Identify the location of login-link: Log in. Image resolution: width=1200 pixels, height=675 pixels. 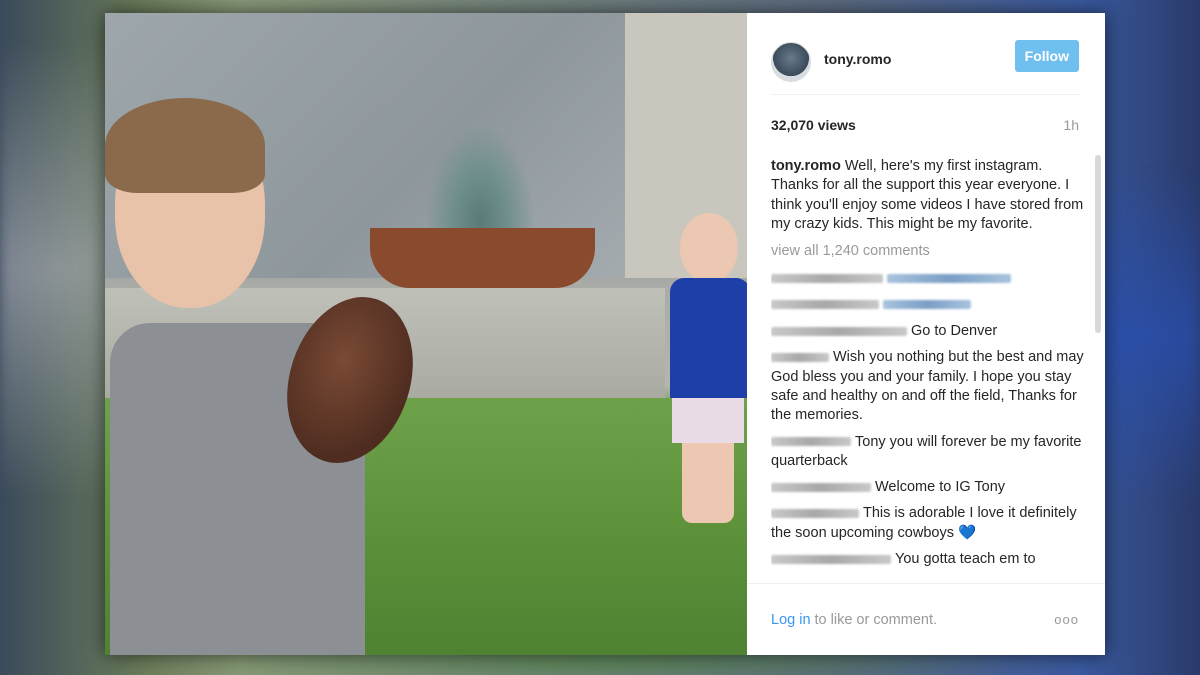
(791, 620).